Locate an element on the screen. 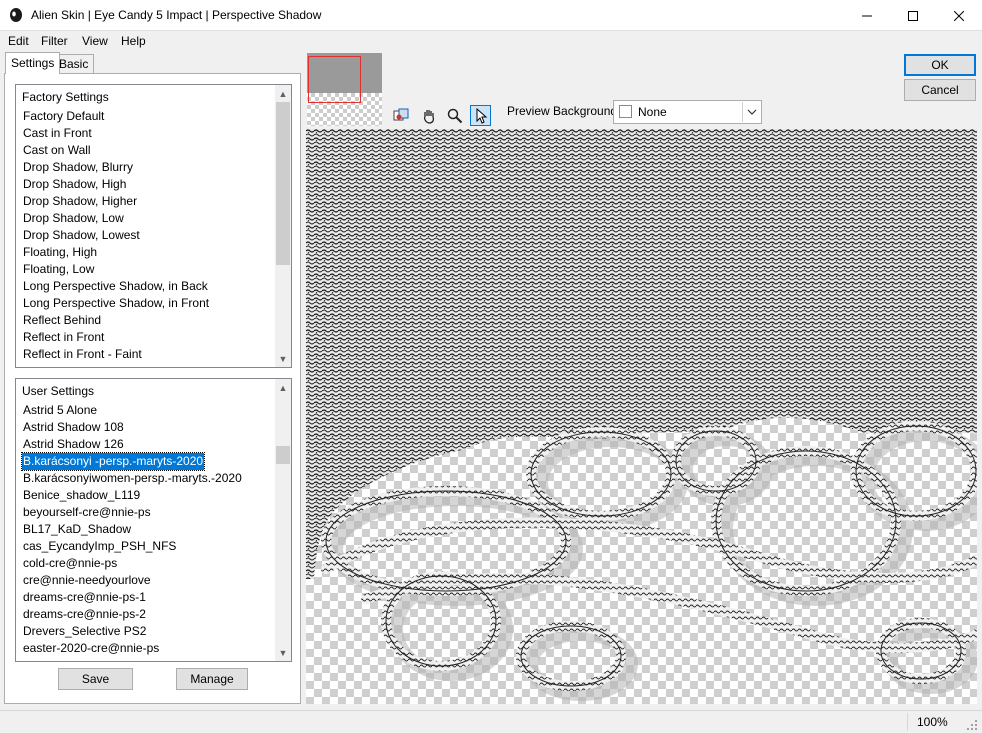 The image size is (982, 733). list-item: Drevers_Selective PS2 is located at coordinates (84, 631).